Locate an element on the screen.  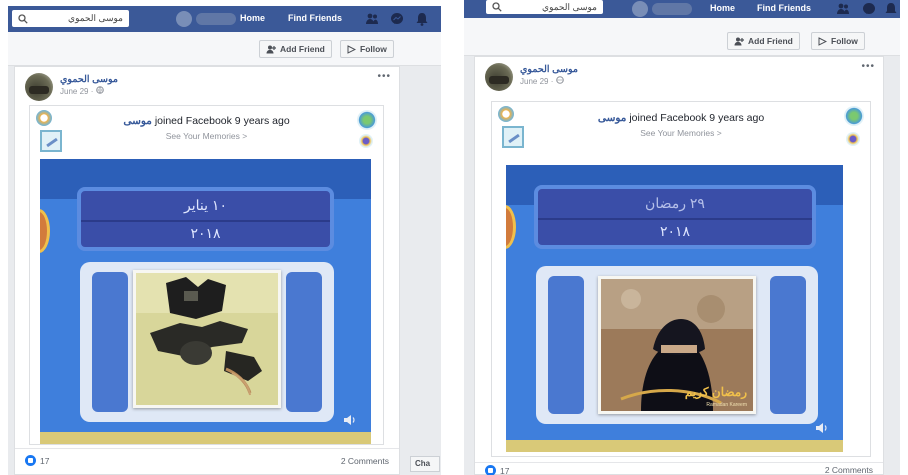
memory-date-panel: ١٠ يناير ٢٠١٨ is located at coordinates (205, 219).